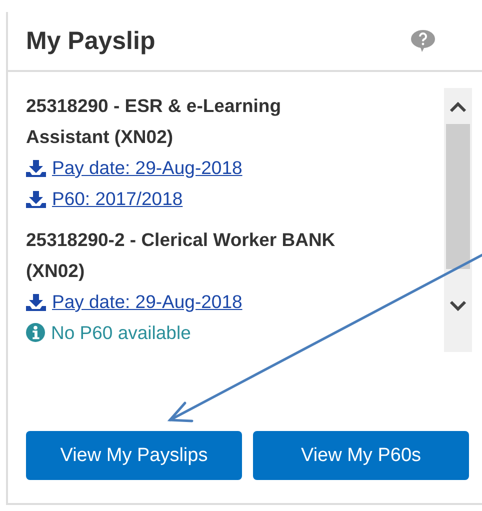 This screenshot has width=482, height=511. I want to click on view-button: View My Payslips, so click(134, 455).